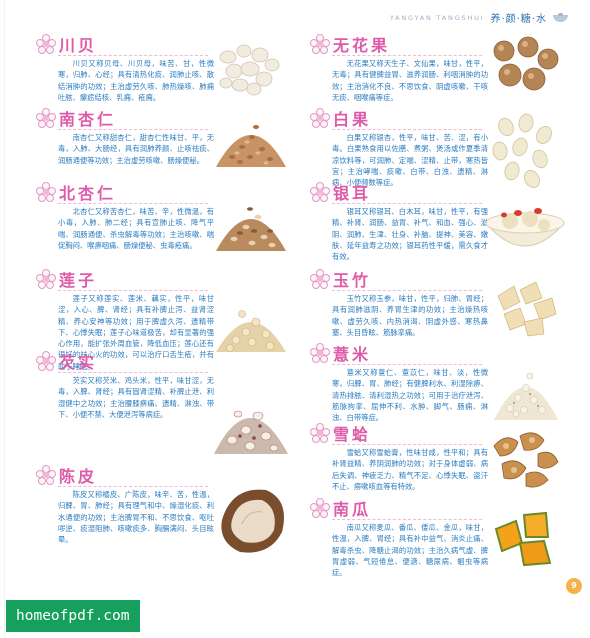 The height and width of the screenshot is (638, 590). I want to click on page-spine-shadow, so click(4, 319).